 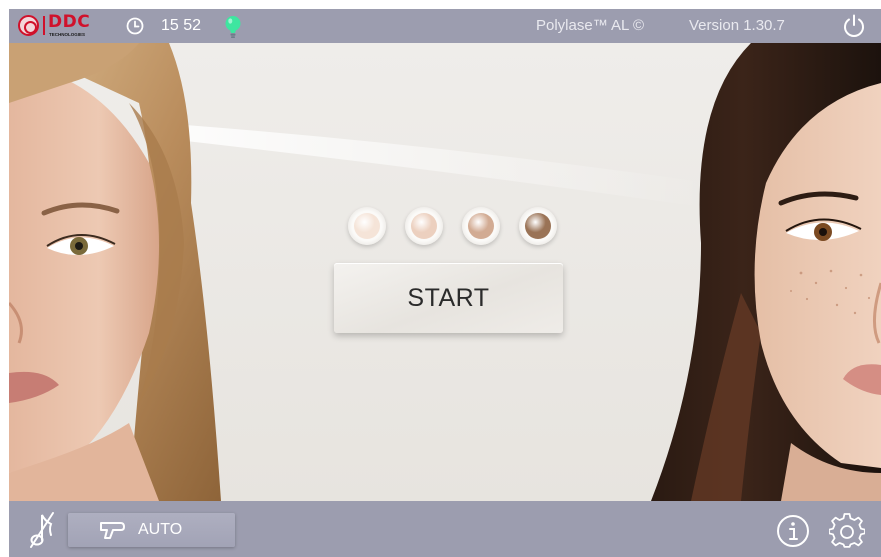 I want to click on start-button: START, so click(x=448, y=298).